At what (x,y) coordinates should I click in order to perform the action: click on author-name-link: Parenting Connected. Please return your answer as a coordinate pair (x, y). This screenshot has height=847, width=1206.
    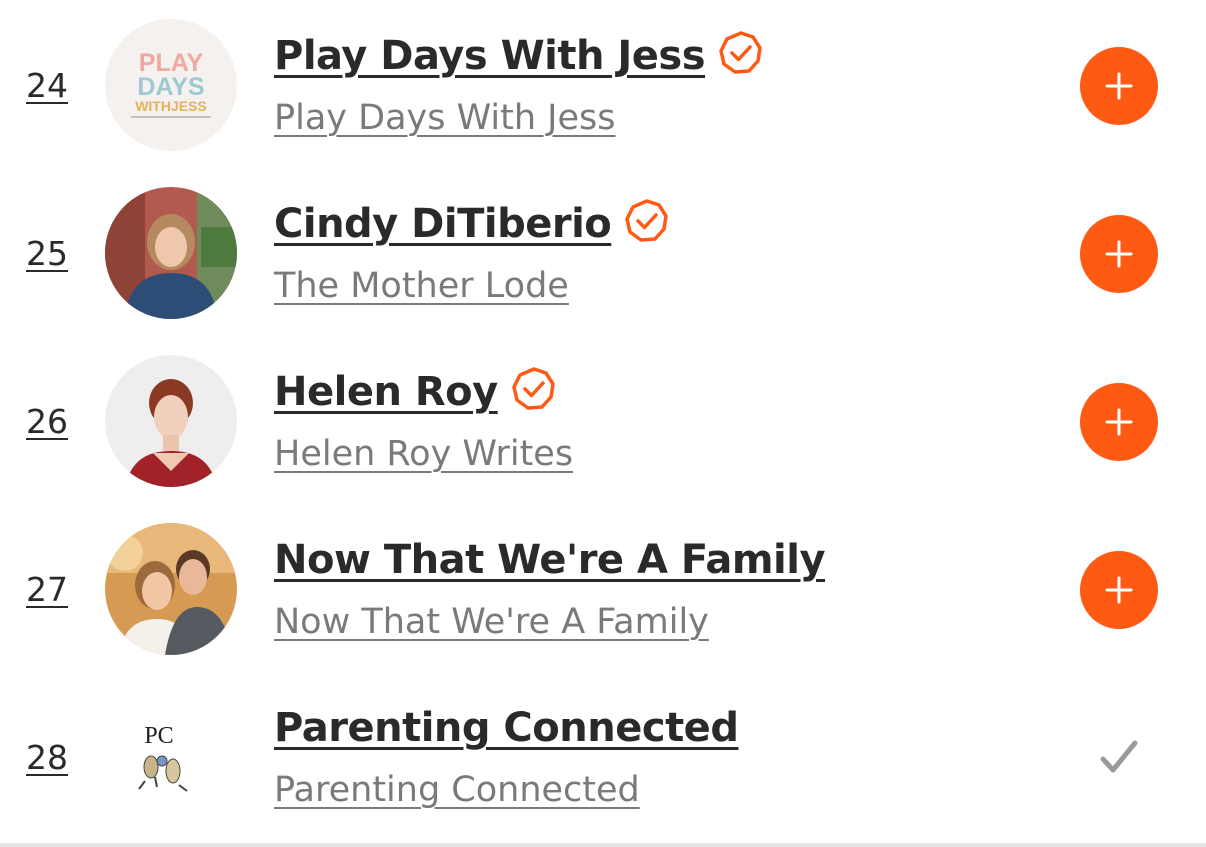
    Looking at the image, I should click on (506, 728).